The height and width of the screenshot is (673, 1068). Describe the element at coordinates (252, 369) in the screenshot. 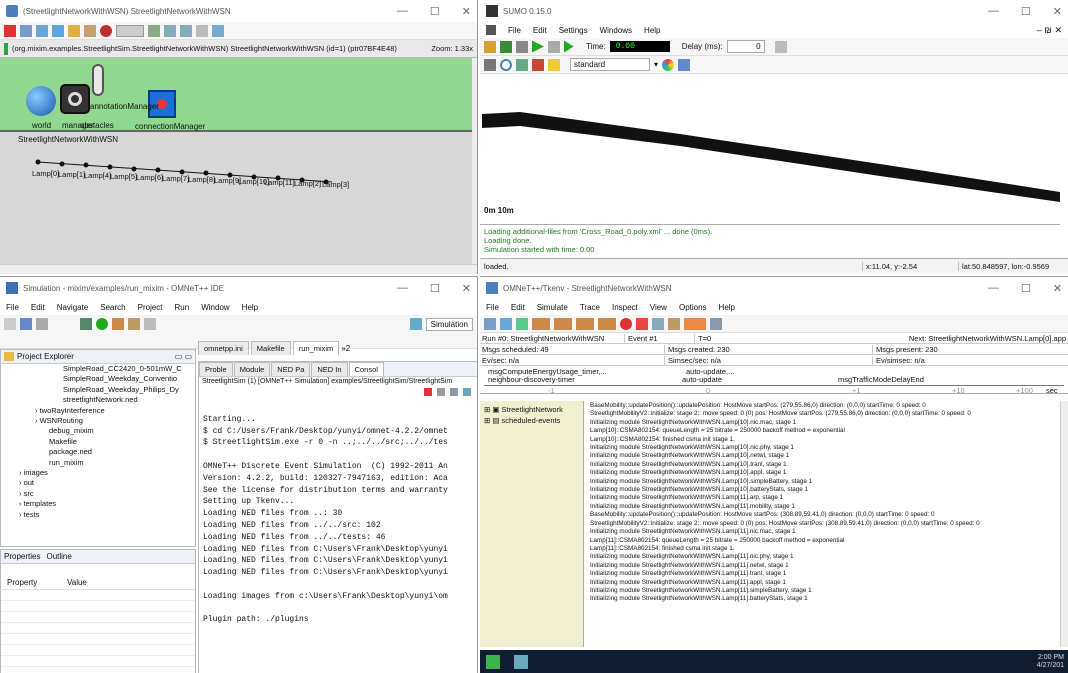

I see `tab-module: Module` at that location.